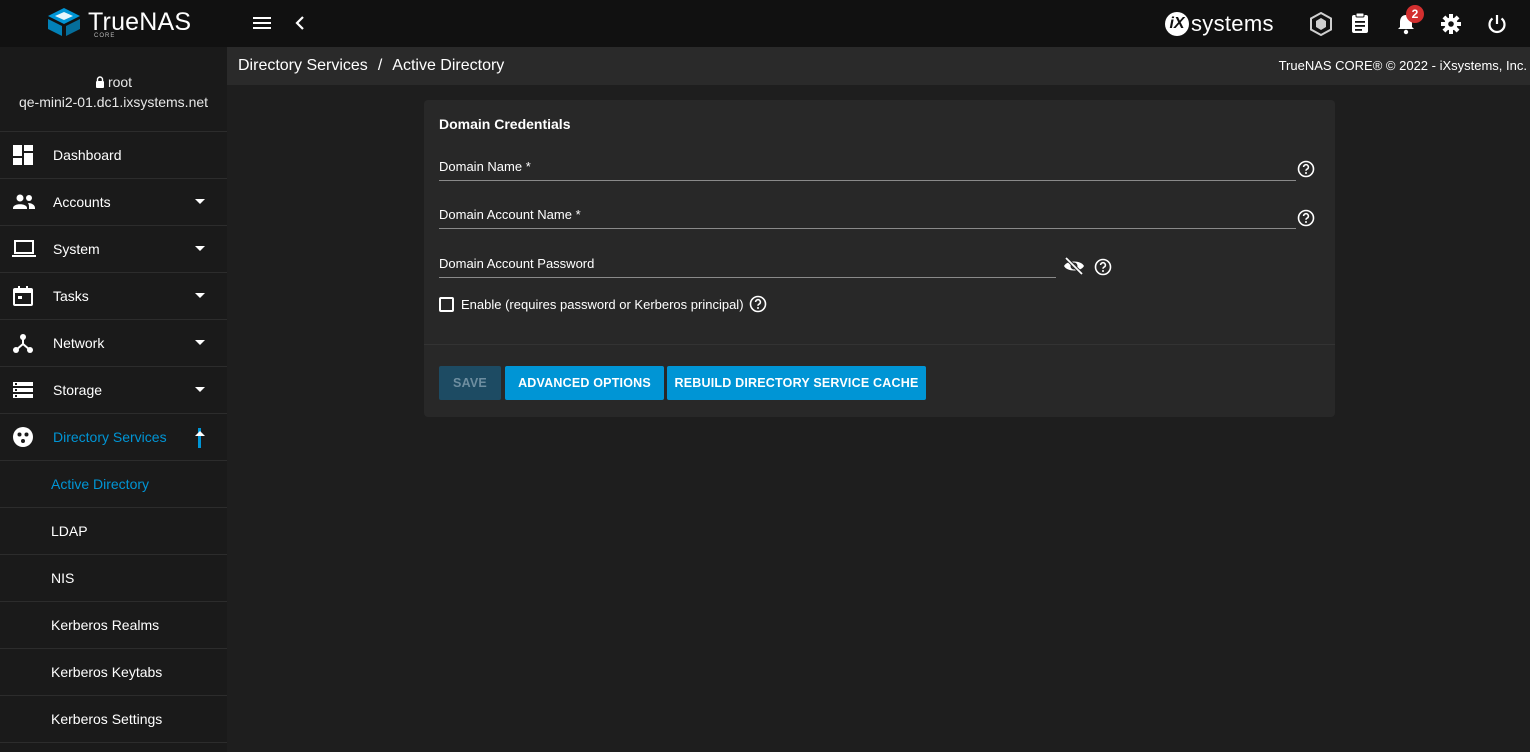 This screenshot has width=1530, height=752. I want to click on truecommand-icon, so click(1321, 24).